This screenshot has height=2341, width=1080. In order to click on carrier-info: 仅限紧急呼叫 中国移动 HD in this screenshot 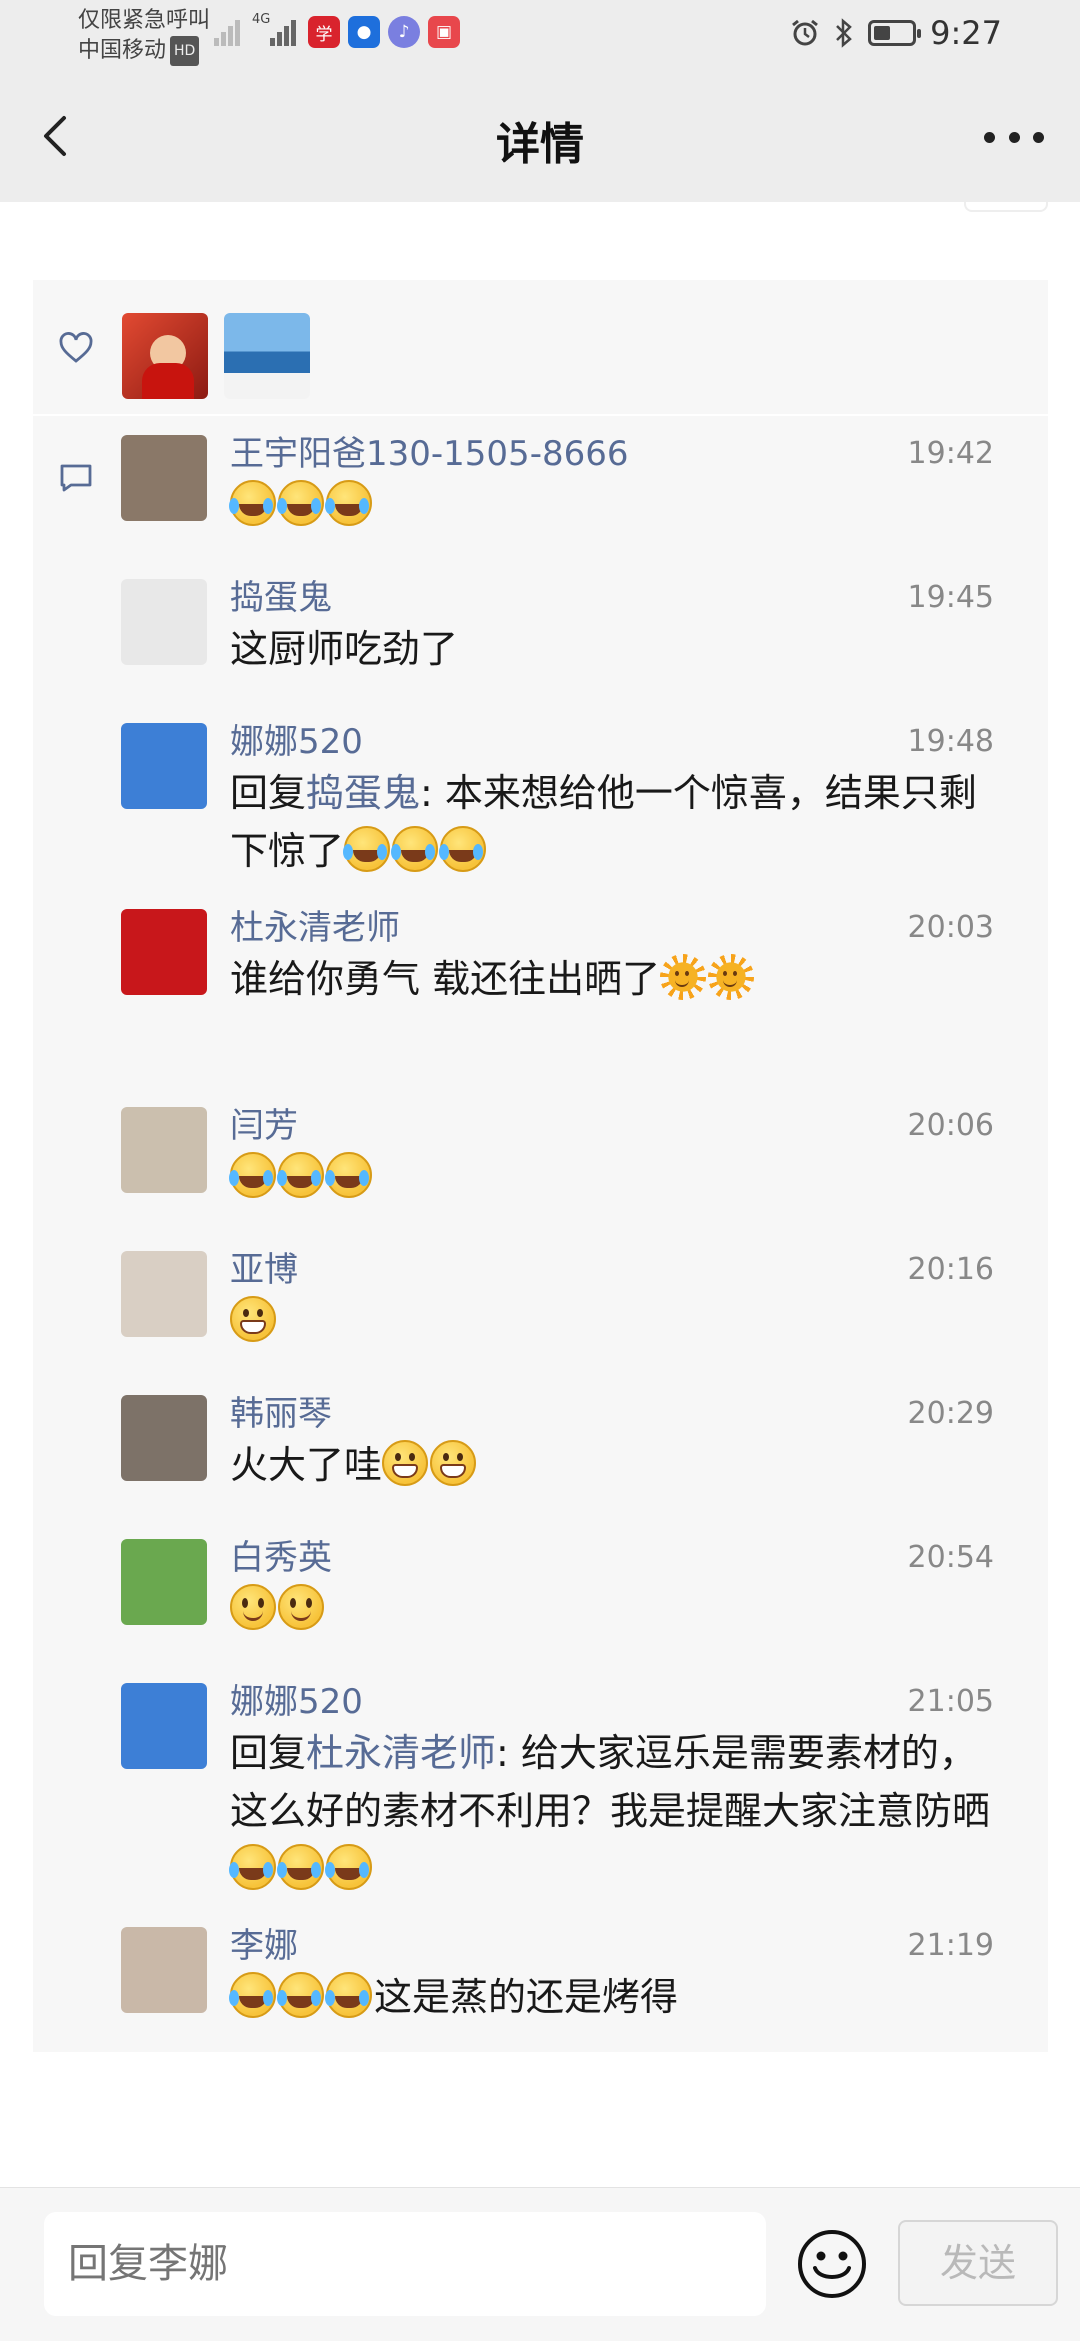, I will do `click(144, 36)`.